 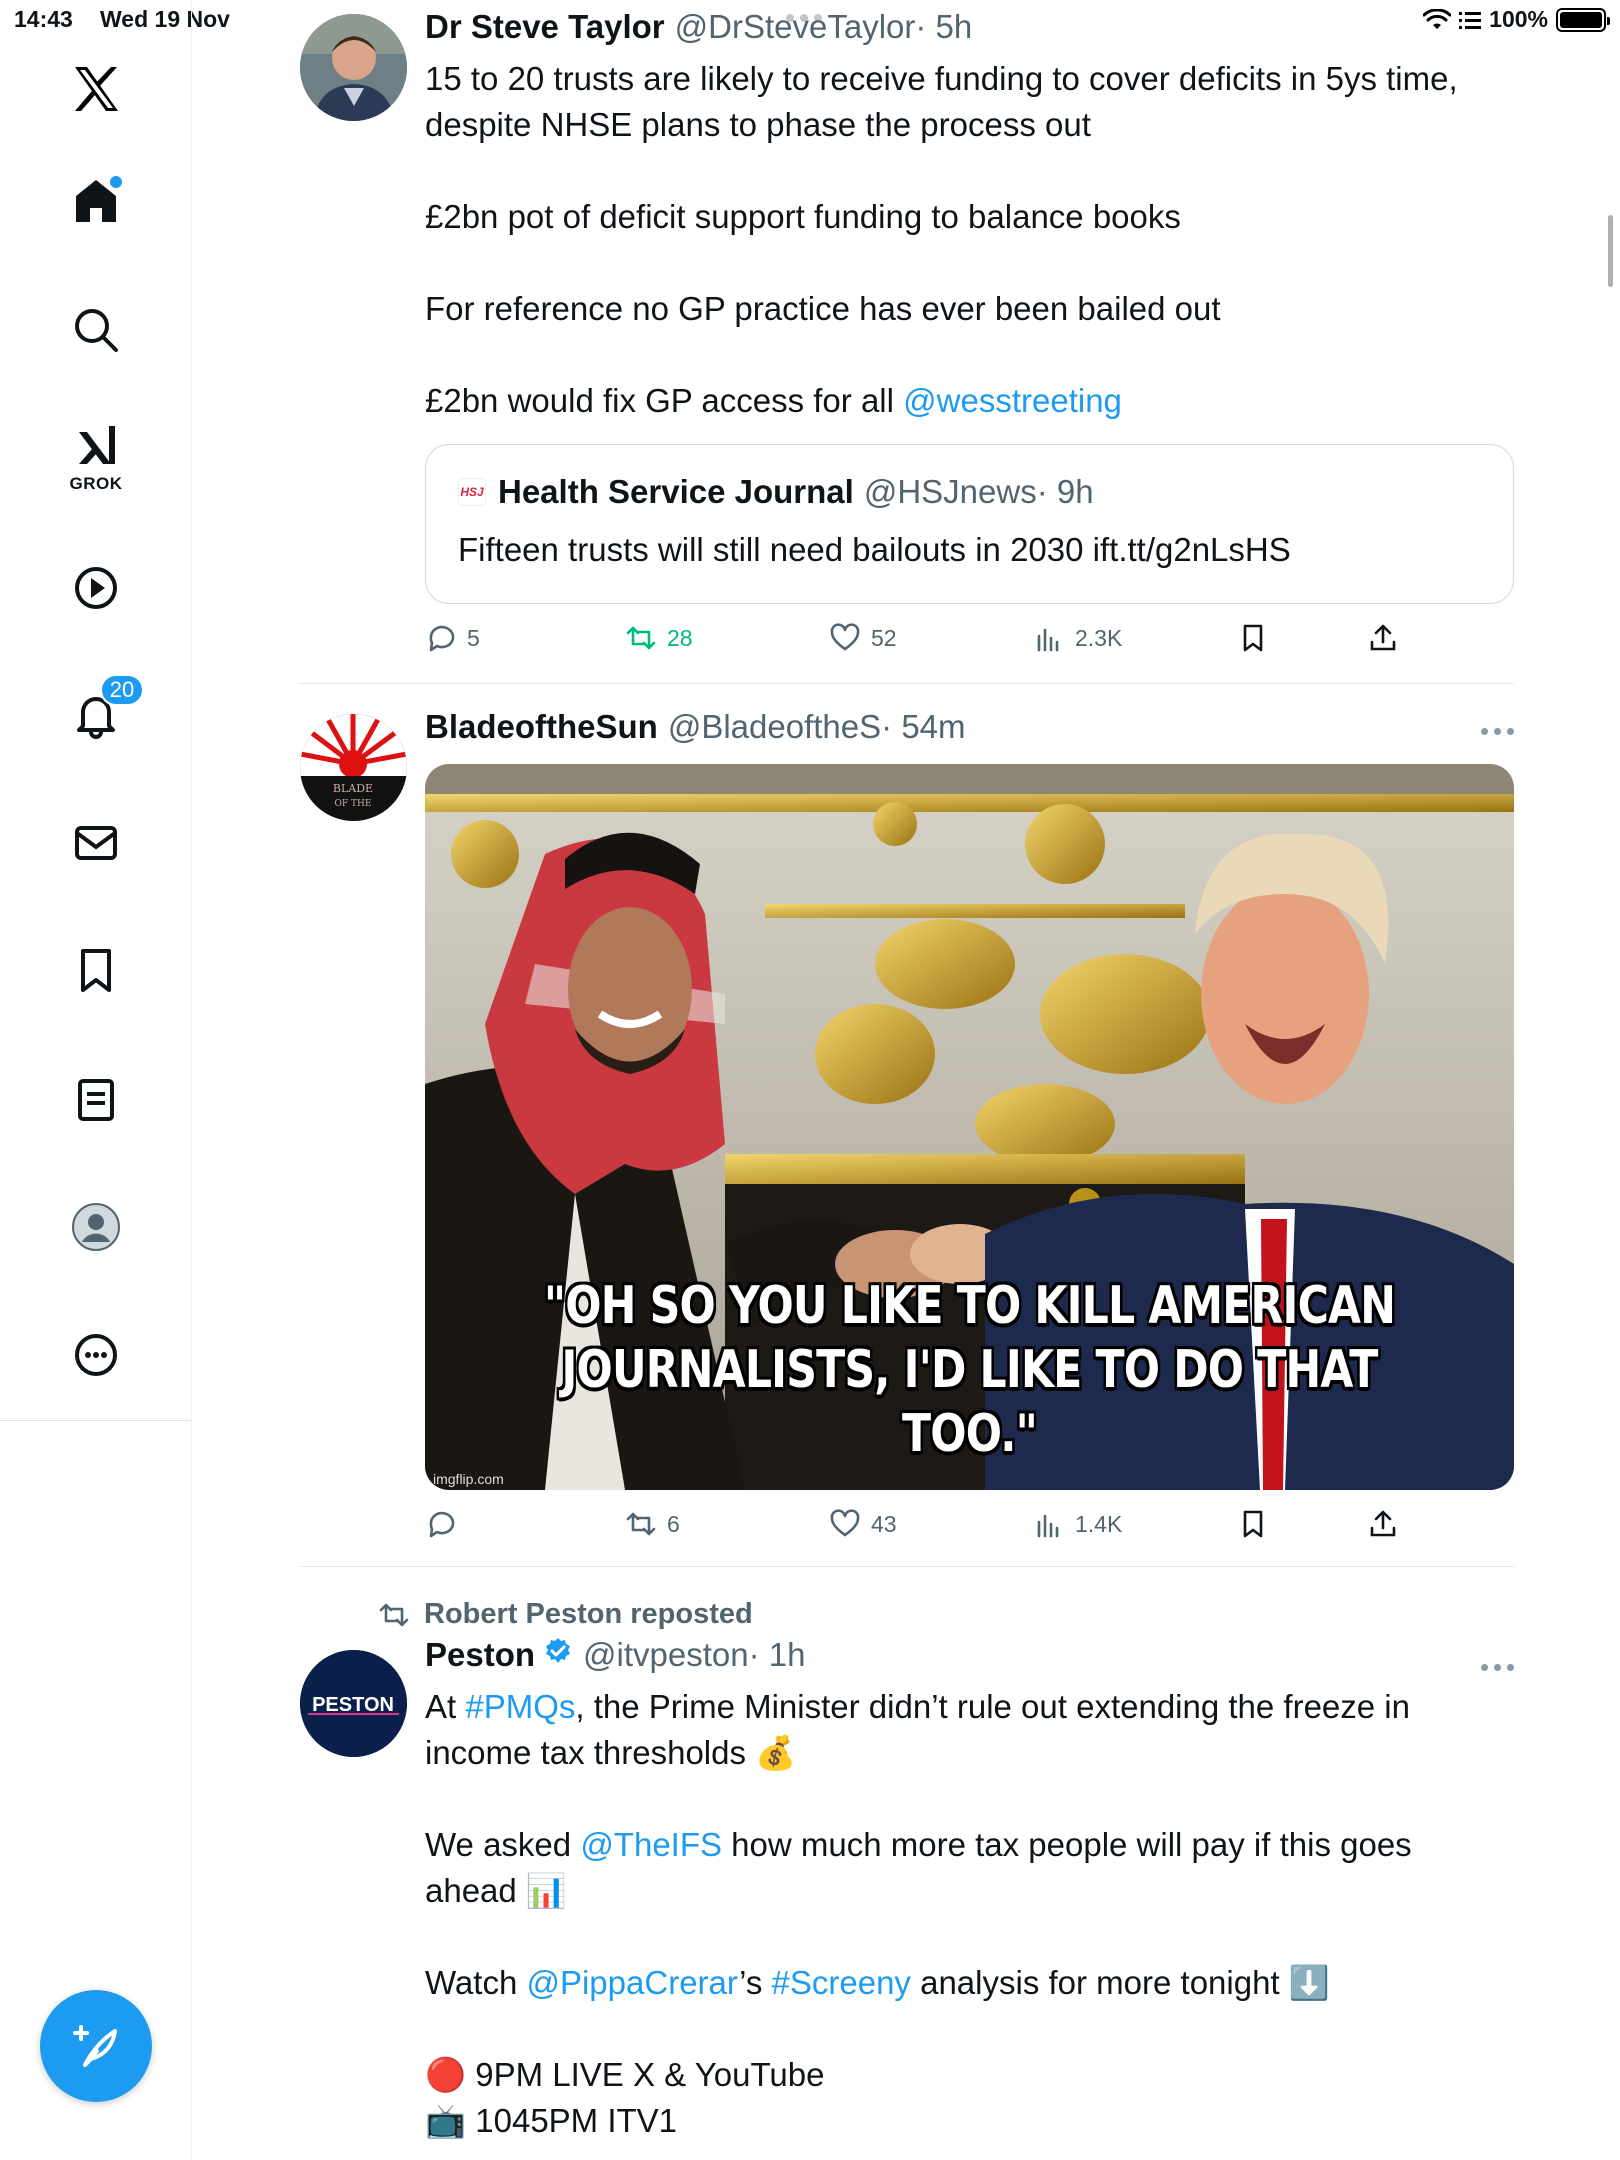 I want to click on sidebar-item-messages, so click(x=96, y=843).